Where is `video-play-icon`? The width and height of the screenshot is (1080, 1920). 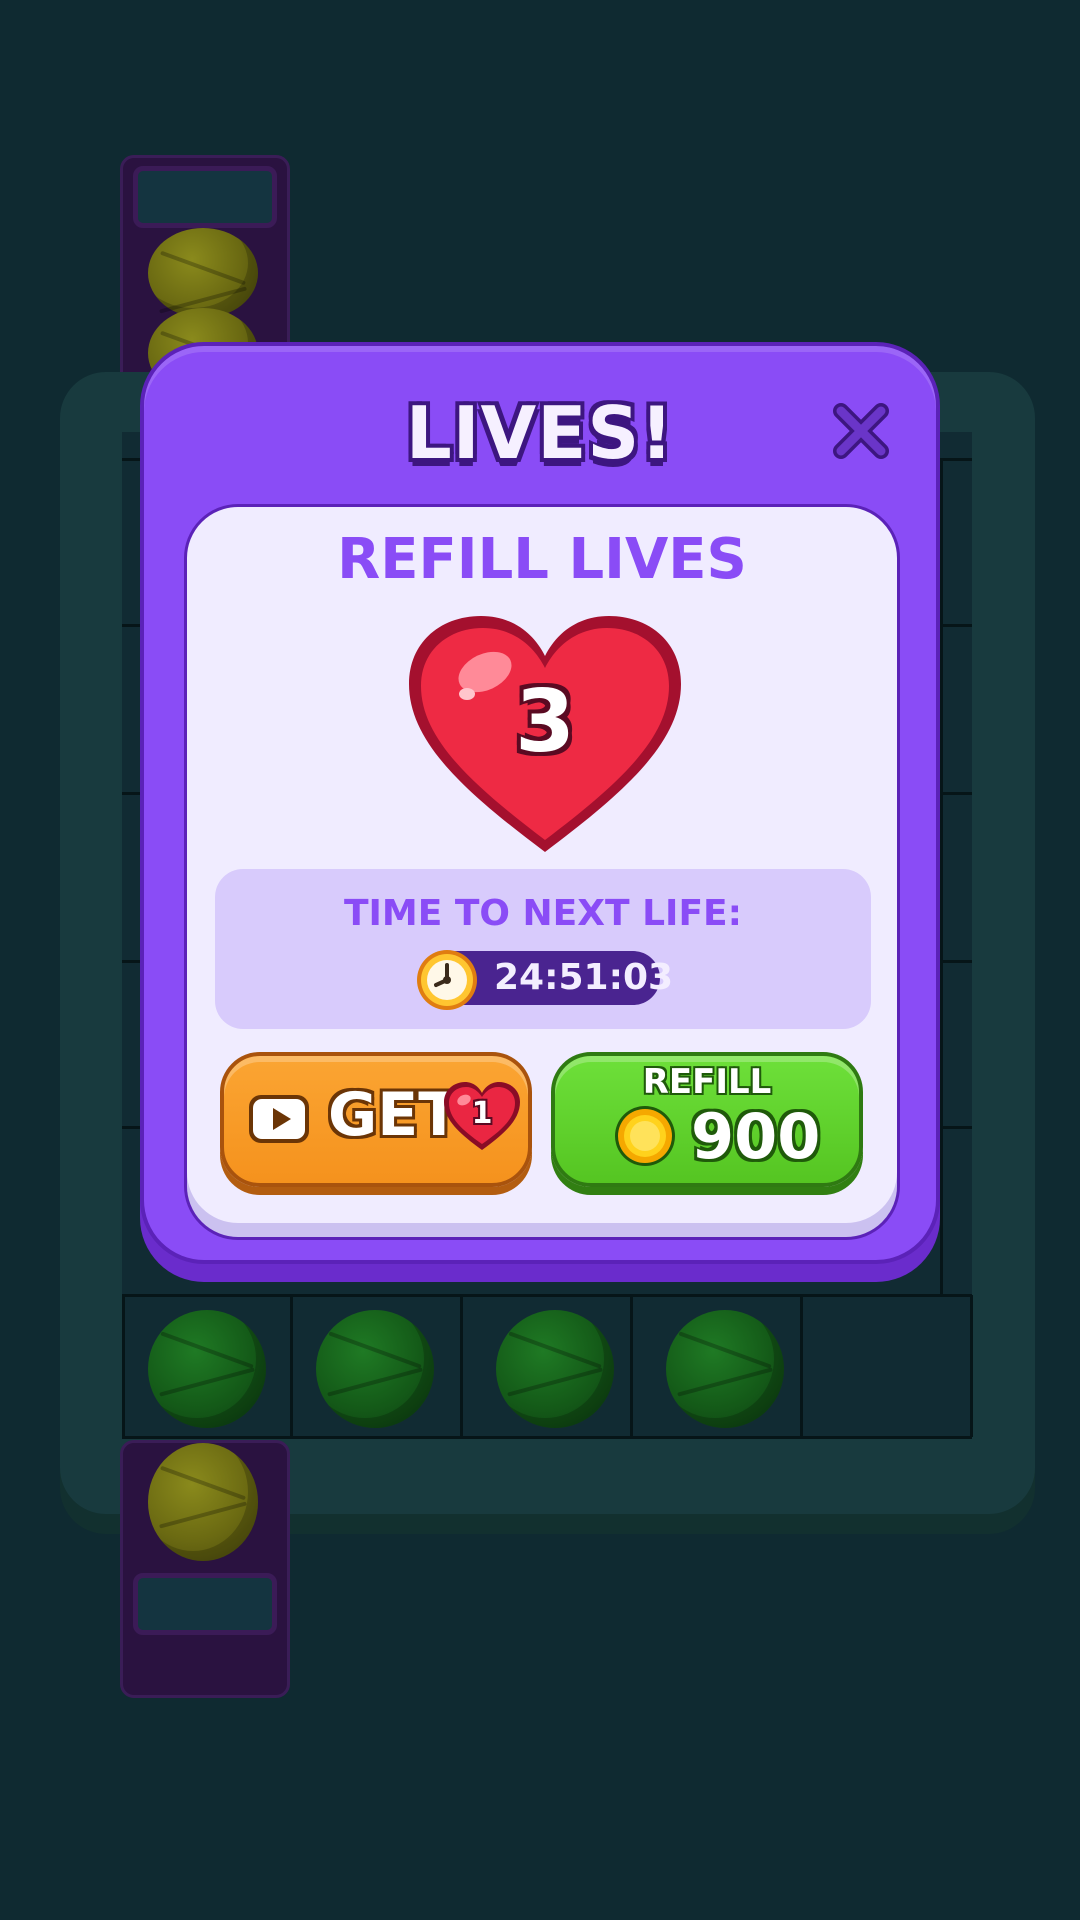 video-play-icon is located at coordinates (279, 1119).